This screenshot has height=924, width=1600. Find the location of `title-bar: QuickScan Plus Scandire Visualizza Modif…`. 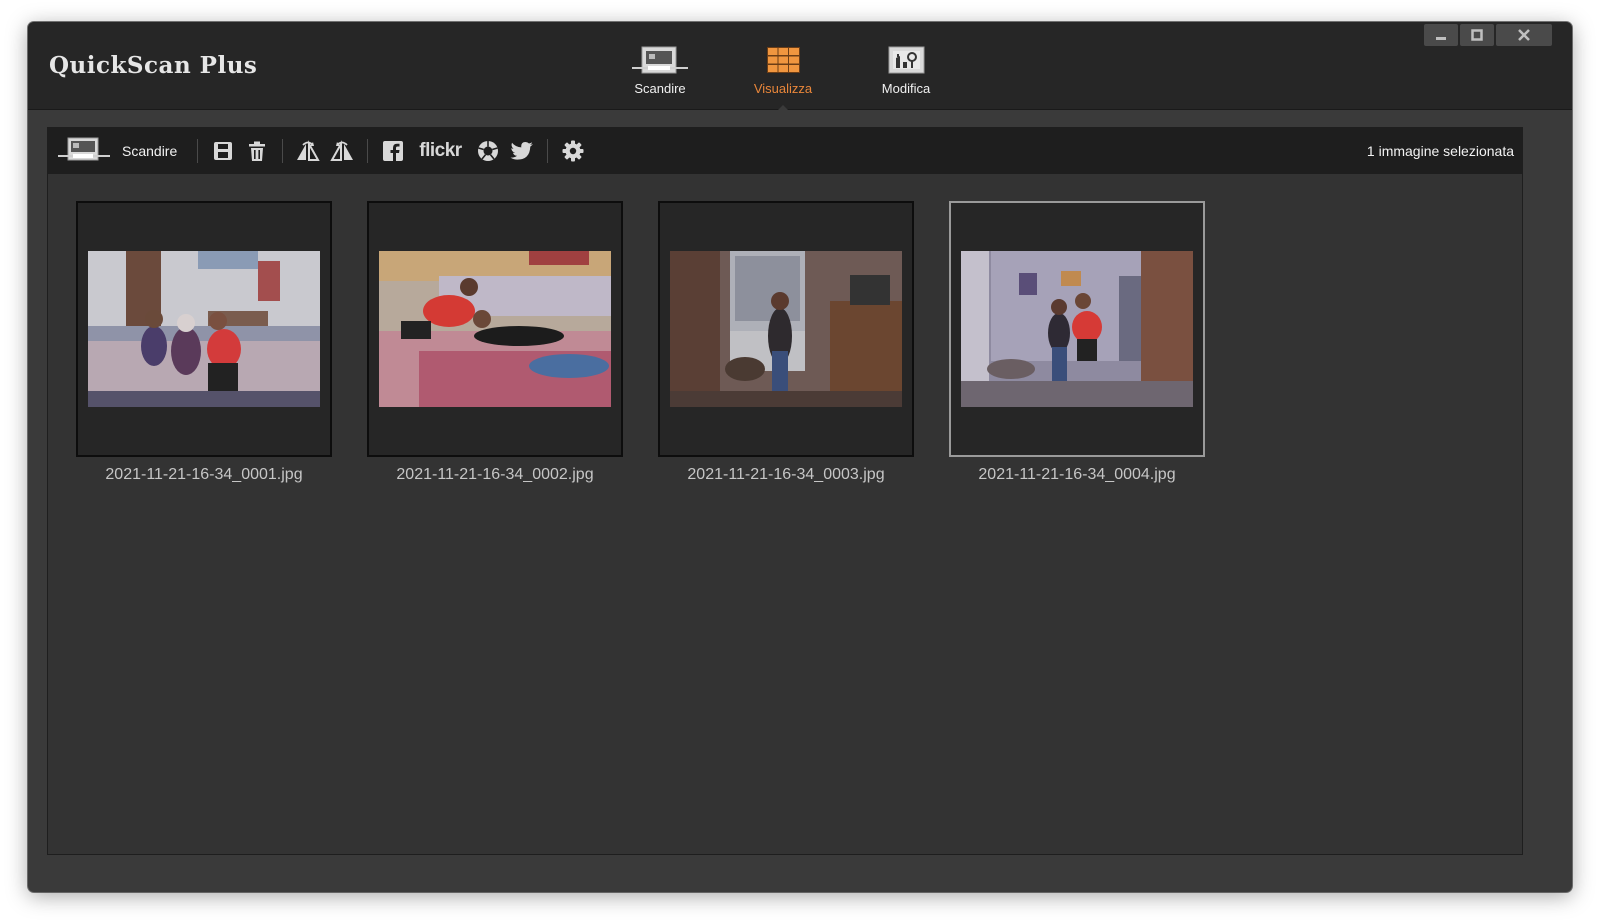

title-bar: QuickScan Plus Scandire Visualizza Modif… is located at coordinates (800, 66).